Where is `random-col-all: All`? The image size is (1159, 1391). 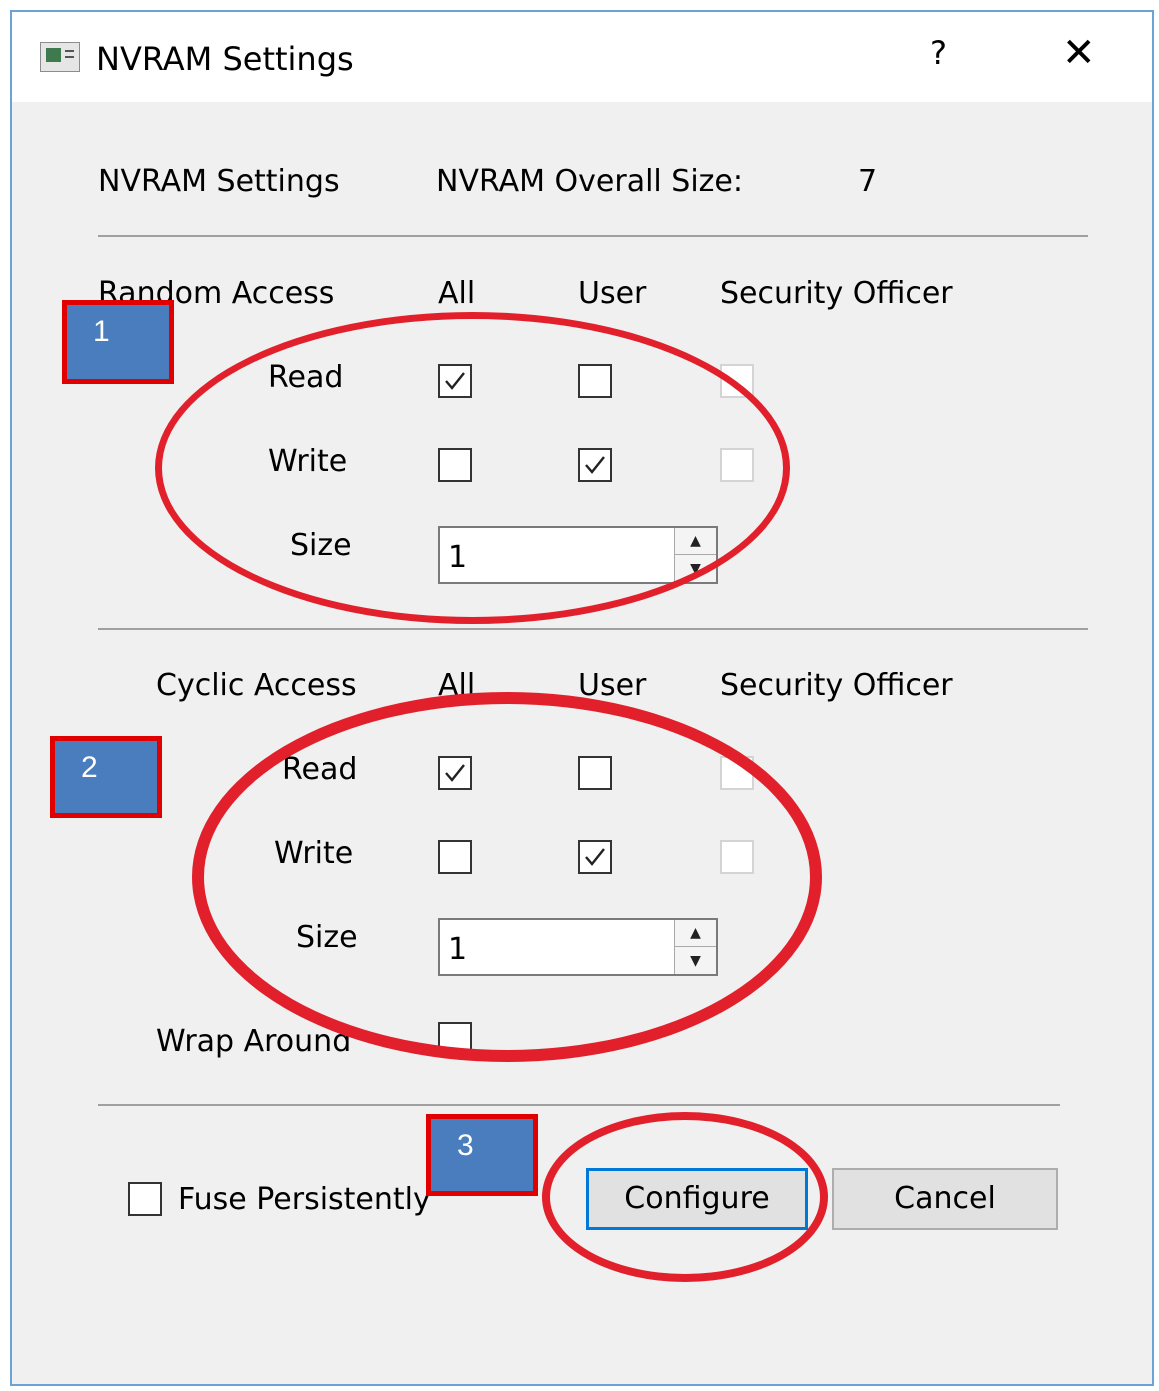
random-col-all: All is located at coordinates (457, 293).